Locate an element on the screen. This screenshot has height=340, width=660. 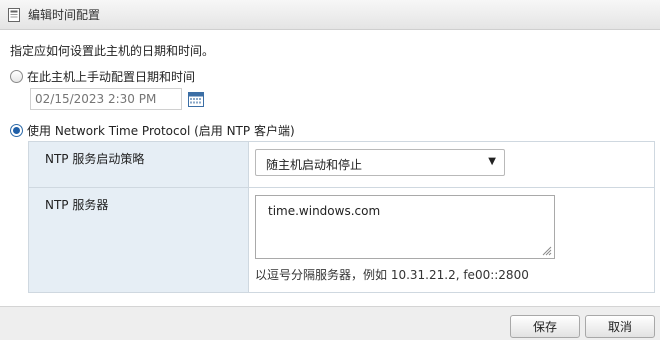
save-button: 保存 is located at coordinates (545, 326).